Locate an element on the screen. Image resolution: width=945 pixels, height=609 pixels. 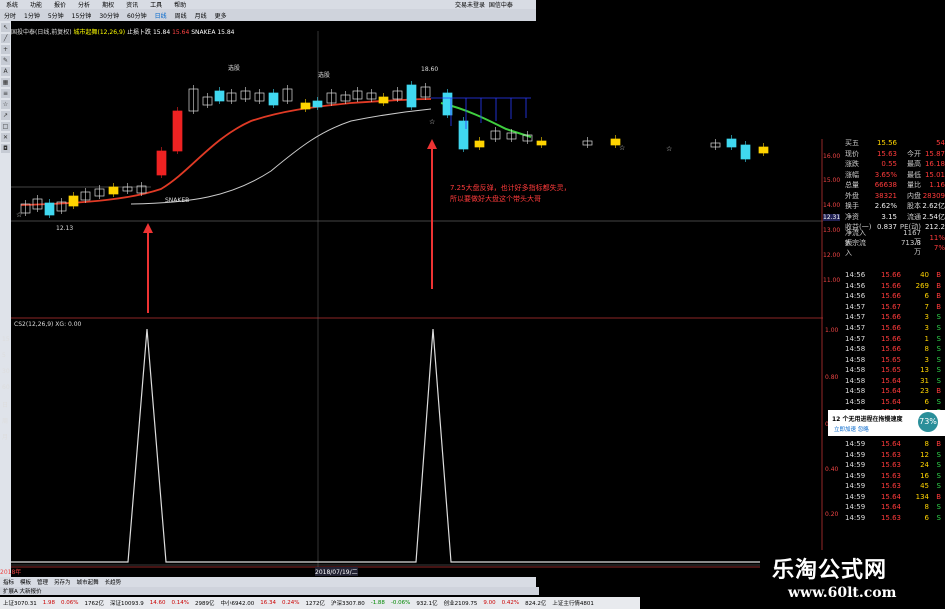
period-day: 日线 is located at coordinates (161, 15).